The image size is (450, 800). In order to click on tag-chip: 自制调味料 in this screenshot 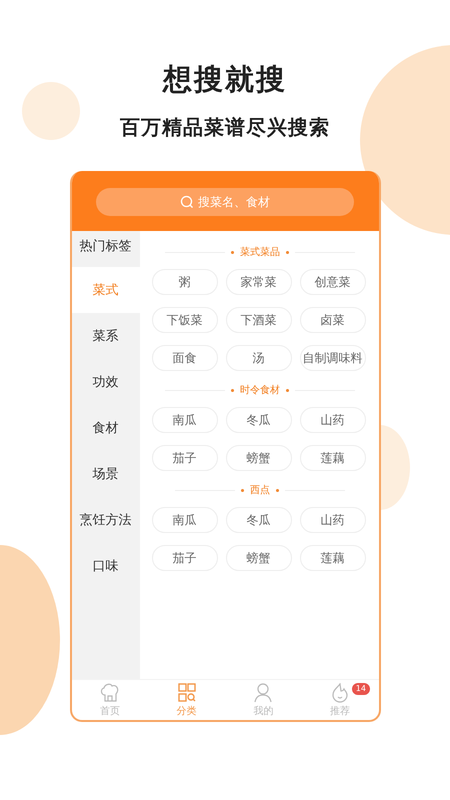, I will do `click(333, 358)`.